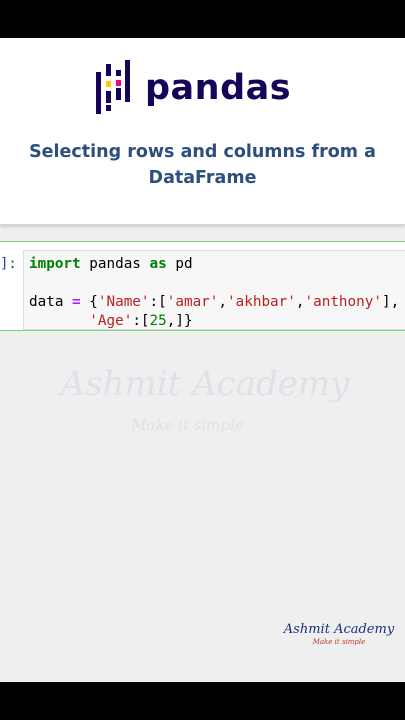 Image resolution: width=405 pixels, height=720 pixels. I want to click on watermark-tagline: Make it simple, so click(187, 425).